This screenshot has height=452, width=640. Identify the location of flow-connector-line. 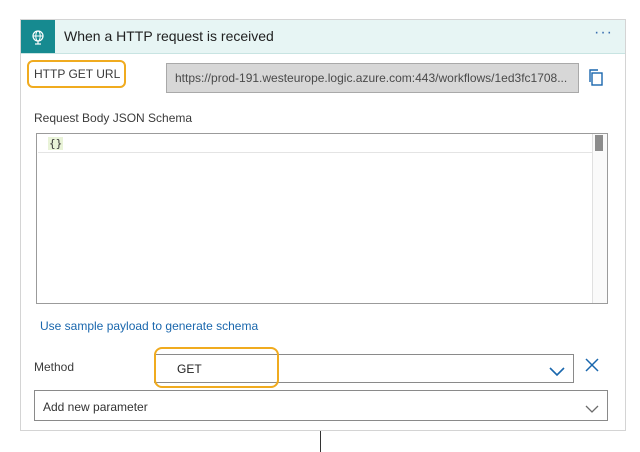
(320, 441).